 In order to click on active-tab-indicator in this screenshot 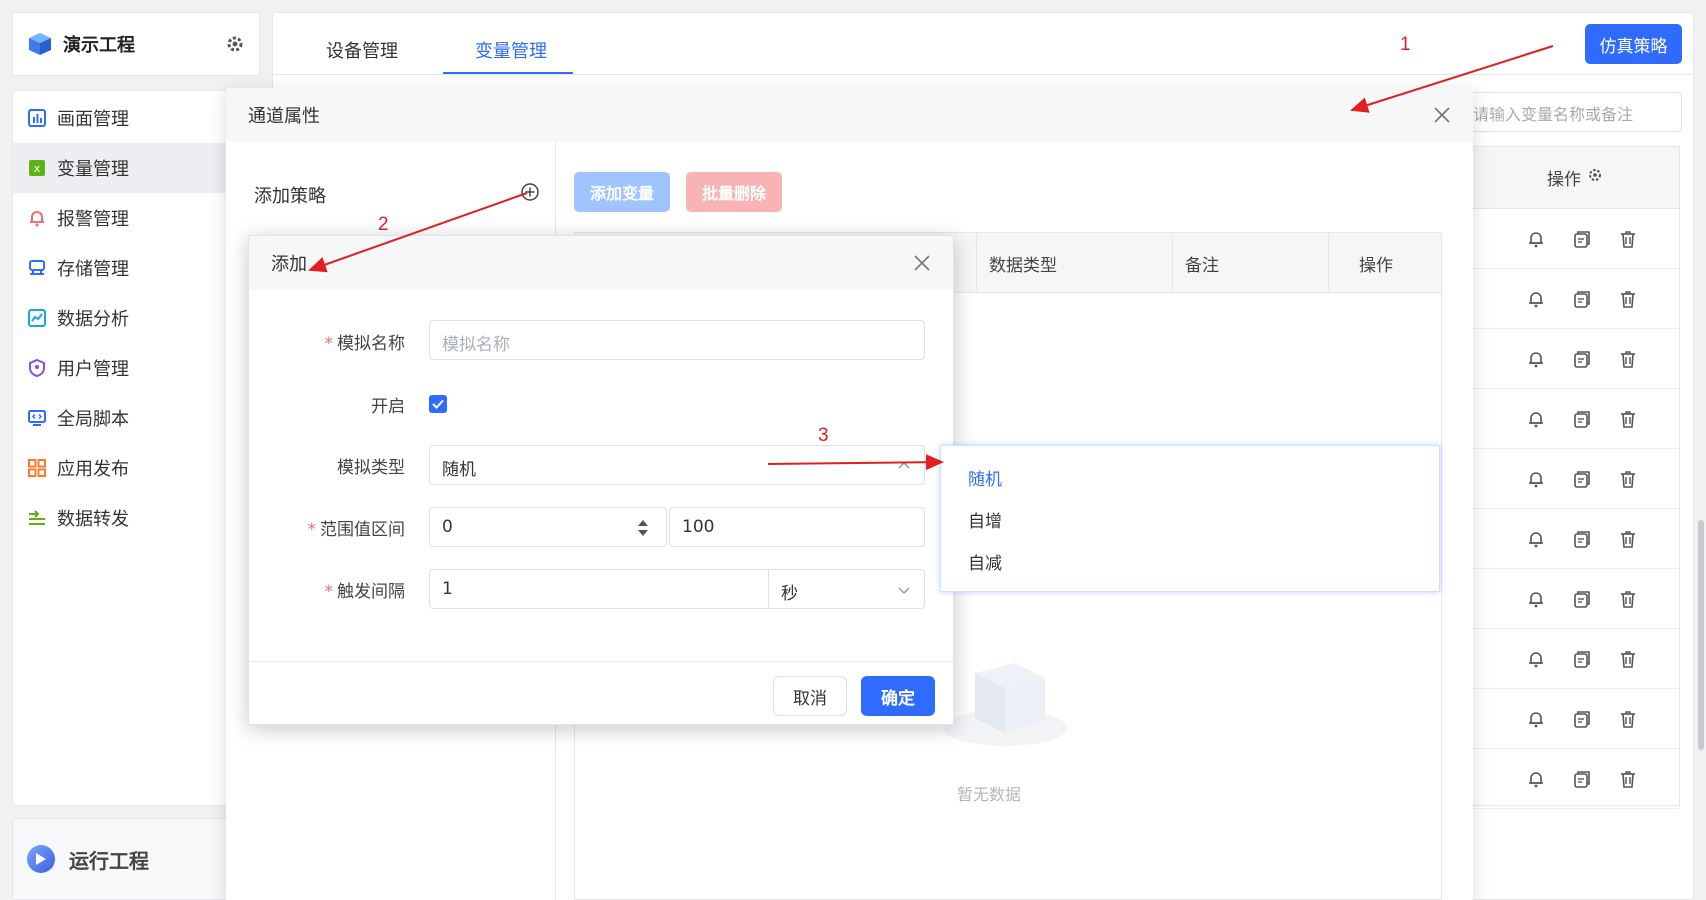, I will do `click(508, 73)`.